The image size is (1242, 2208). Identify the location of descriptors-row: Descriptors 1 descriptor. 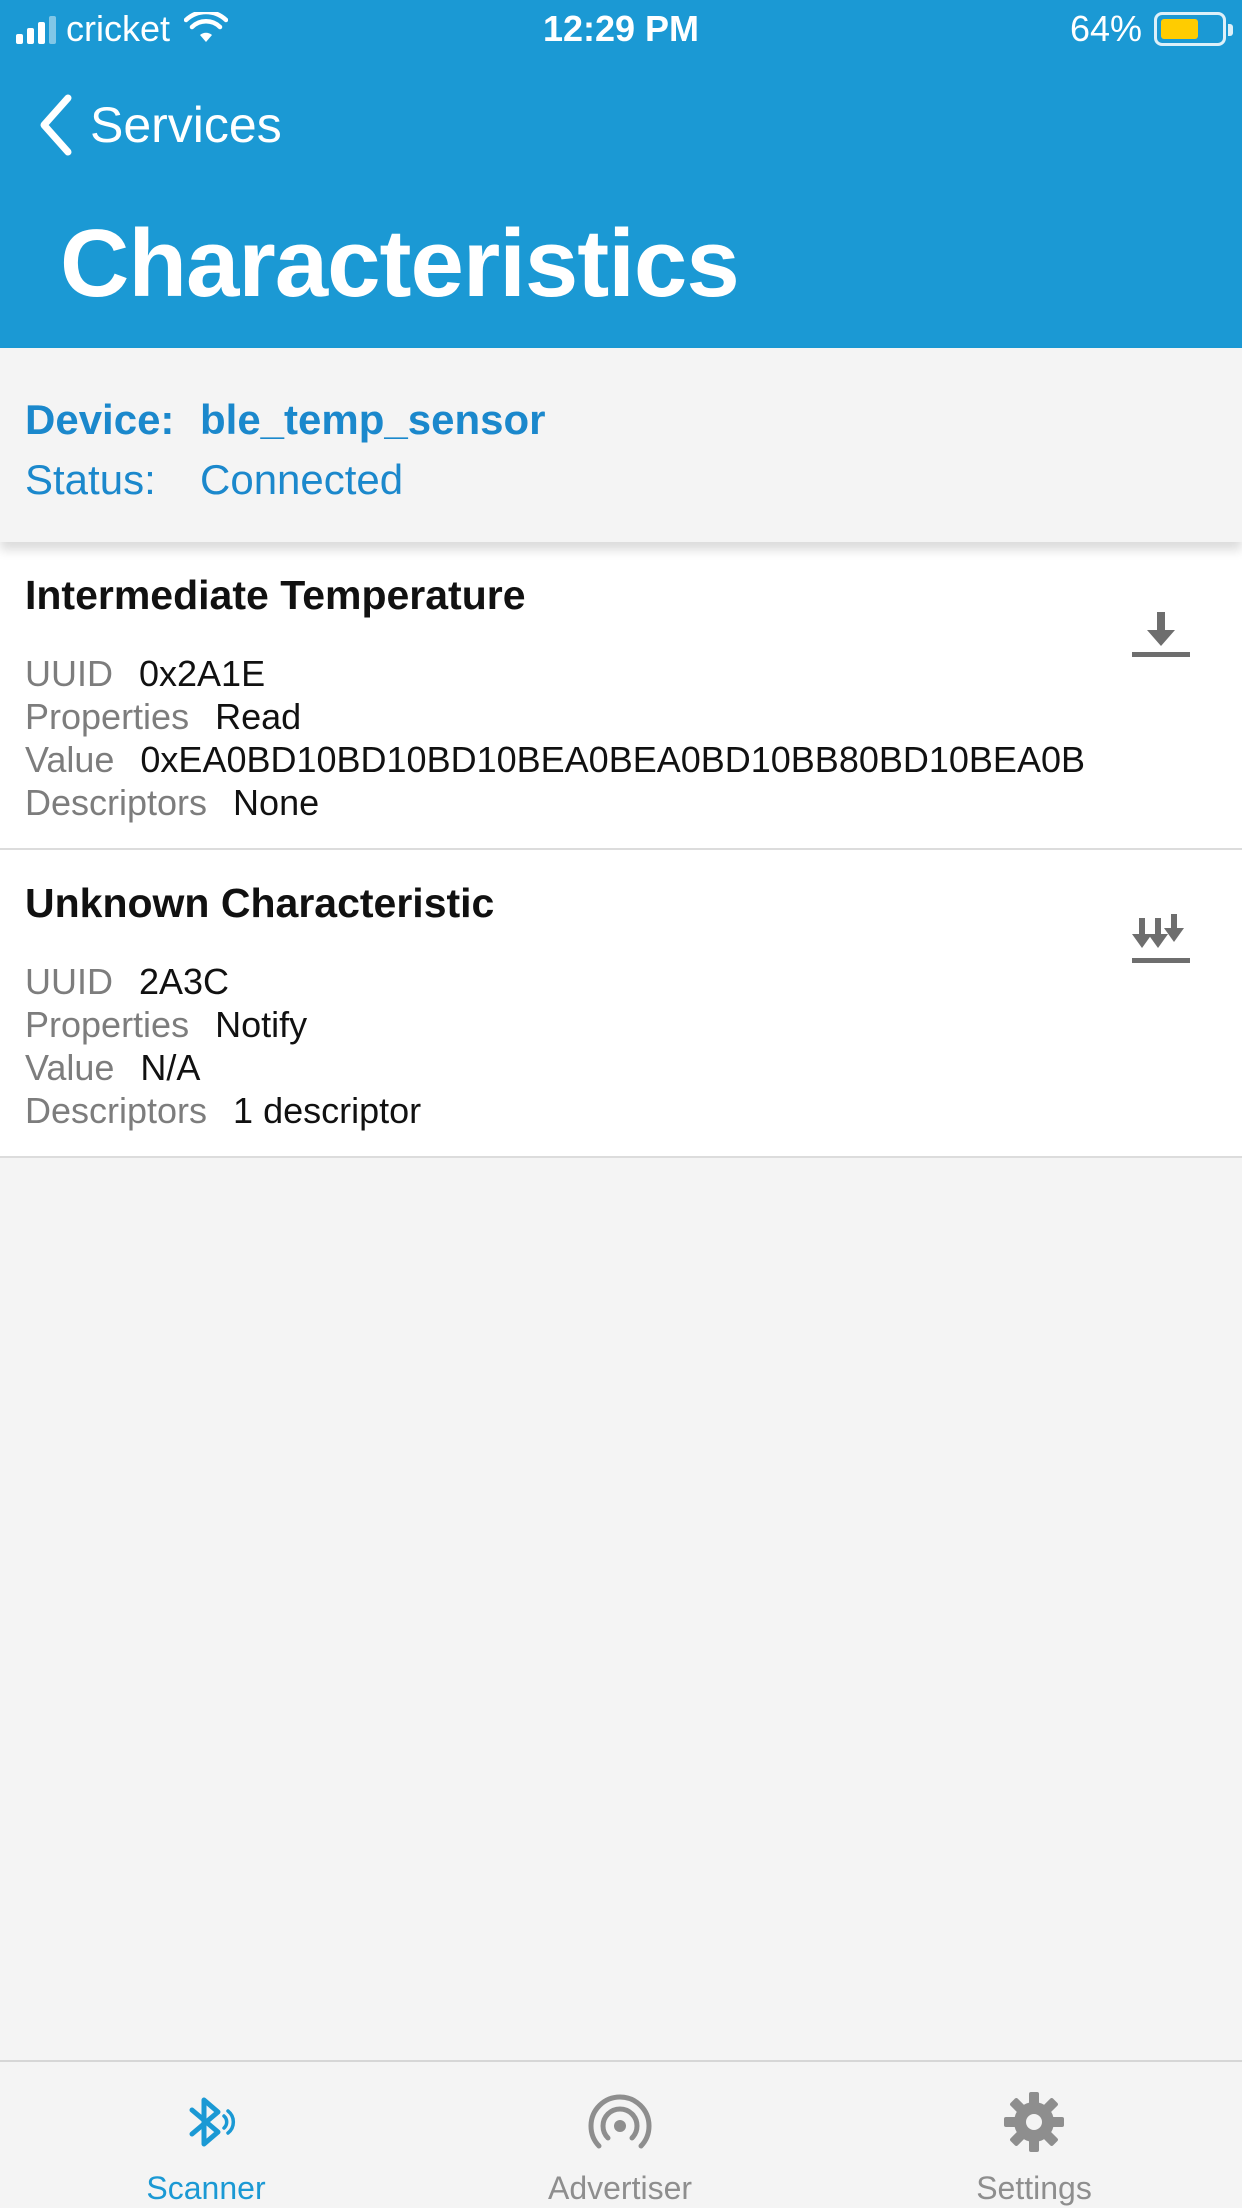
(223, 1110).